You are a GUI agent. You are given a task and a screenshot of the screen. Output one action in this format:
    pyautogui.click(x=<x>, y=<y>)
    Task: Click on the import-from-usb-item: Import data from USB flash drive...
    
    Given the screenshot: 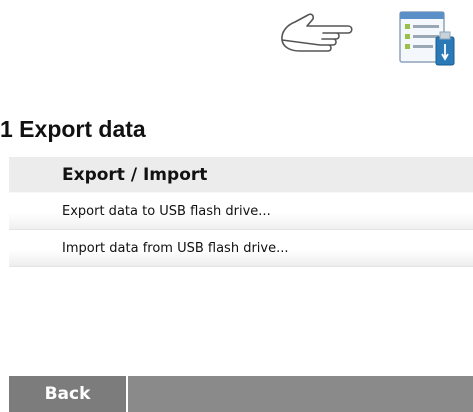 What is the action you would take?
    pyautogui.click(x=241, y=248)
    